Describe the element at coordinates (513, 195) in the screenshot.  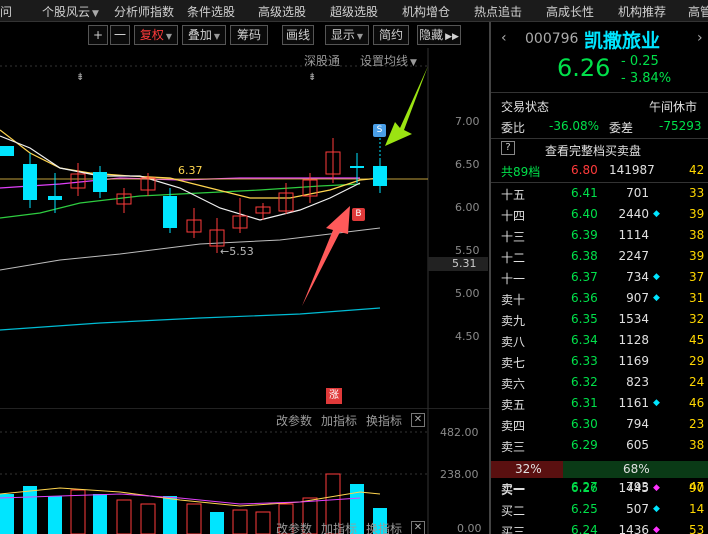
I see `level-label: 十五` at that location.